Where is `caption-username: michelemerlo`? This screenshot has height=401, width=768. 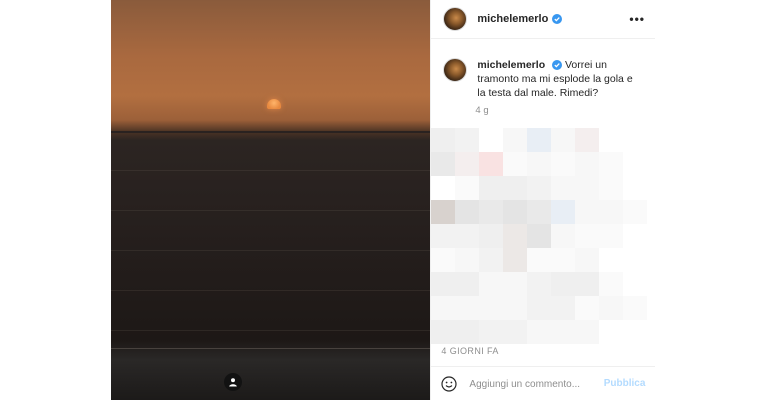
caption-username: michelemerlo is located at coordinates (511, 65).